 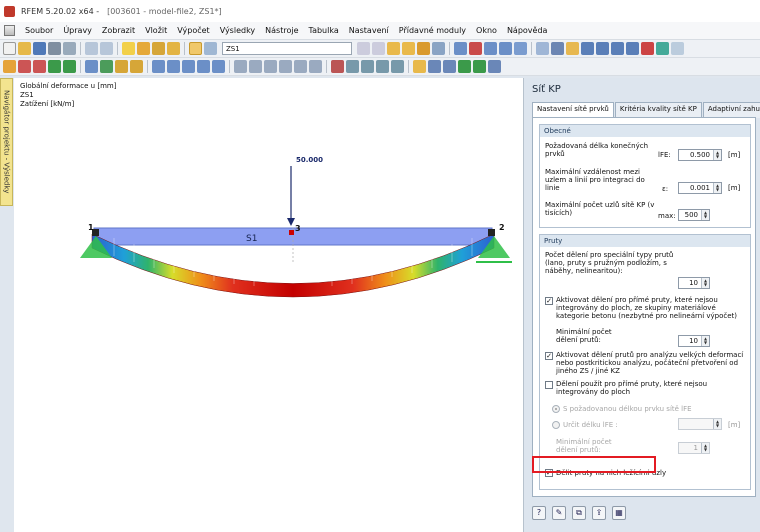 What do you see at coordinates (255, 66) in the screenshot?
I see `numbering-icon` at bounding box center [255, 66].